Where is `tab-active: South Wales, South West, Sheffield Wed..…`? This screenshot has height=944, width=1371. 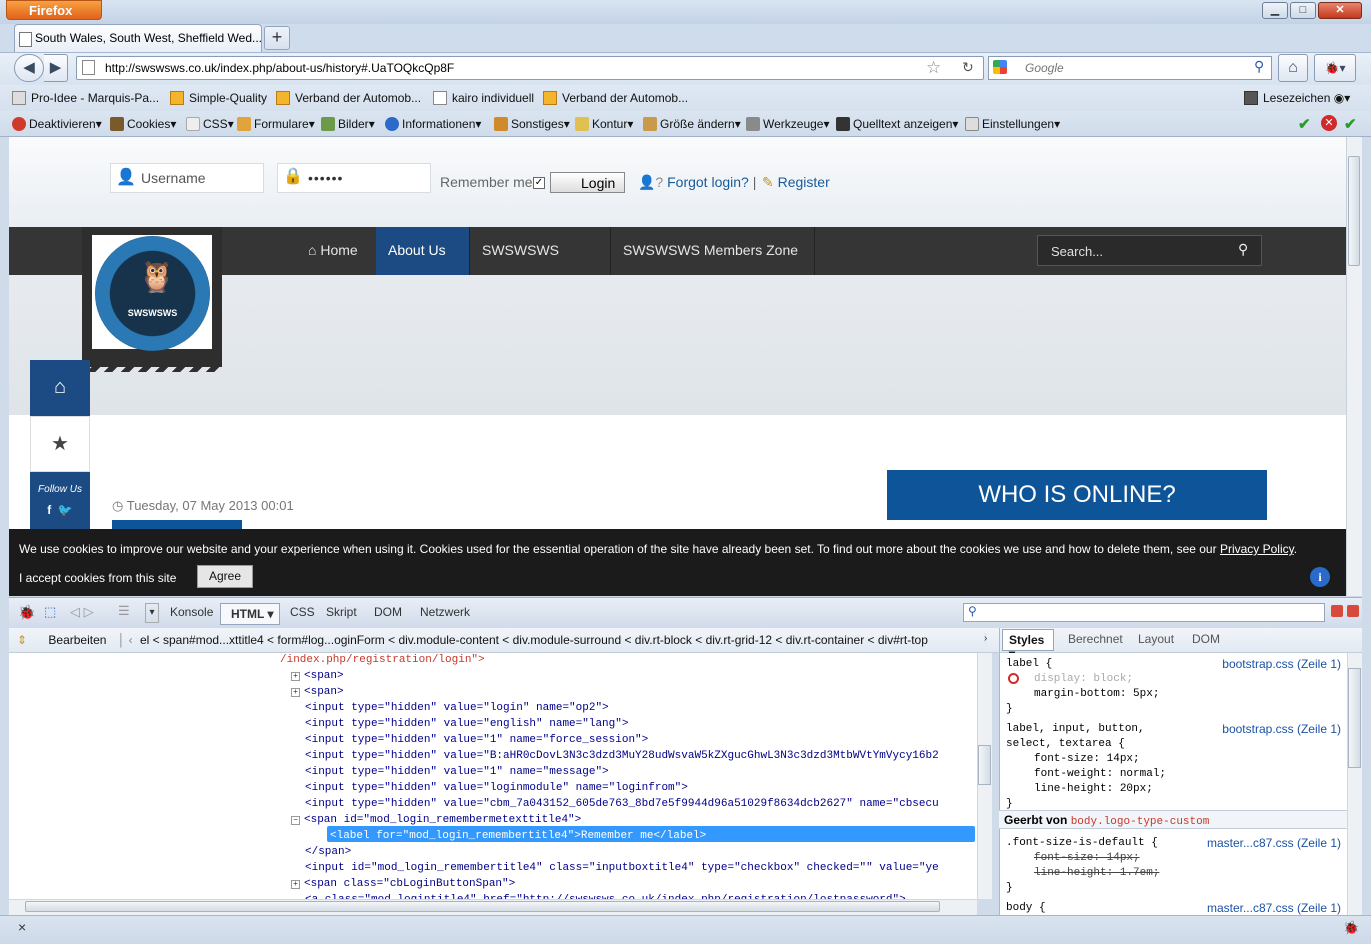
tab-active: South Wales, South West, Sheffield Wed..… is located at coordinates (138, 38).